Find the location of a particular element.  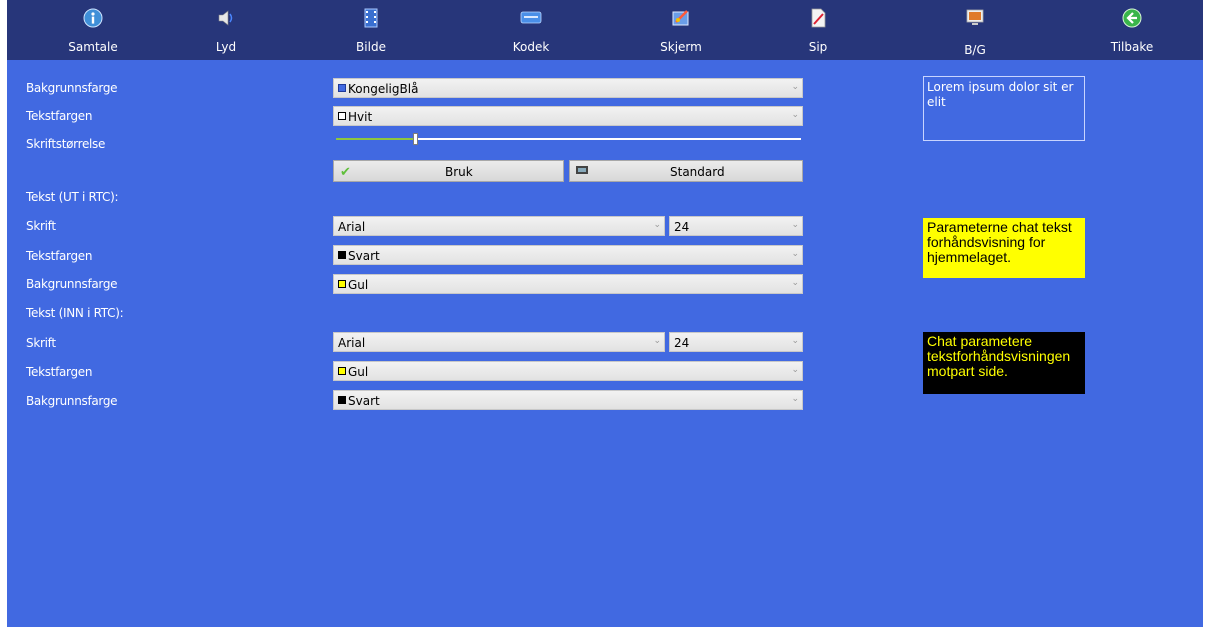

apply-button: ✔ Bruk is located at coordinates (448, 171).